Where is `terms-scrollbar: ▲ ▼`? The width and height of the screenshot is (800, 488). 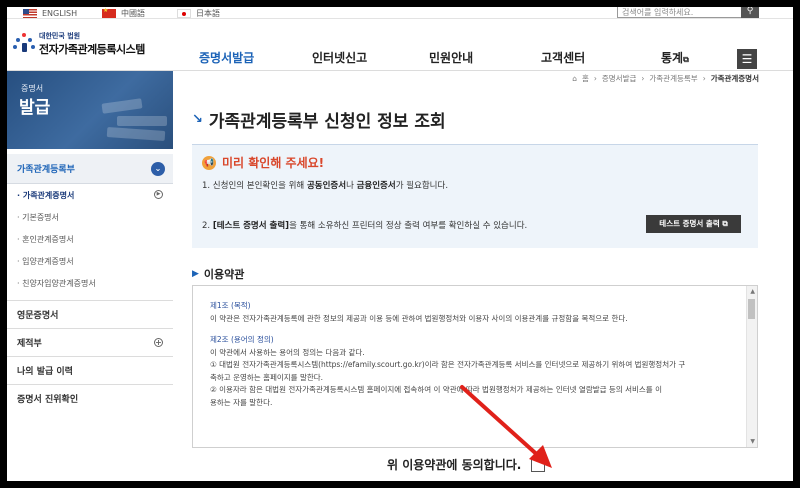 terms-scrollbar: ▲ ▼ is located at coordinates (751, 366).